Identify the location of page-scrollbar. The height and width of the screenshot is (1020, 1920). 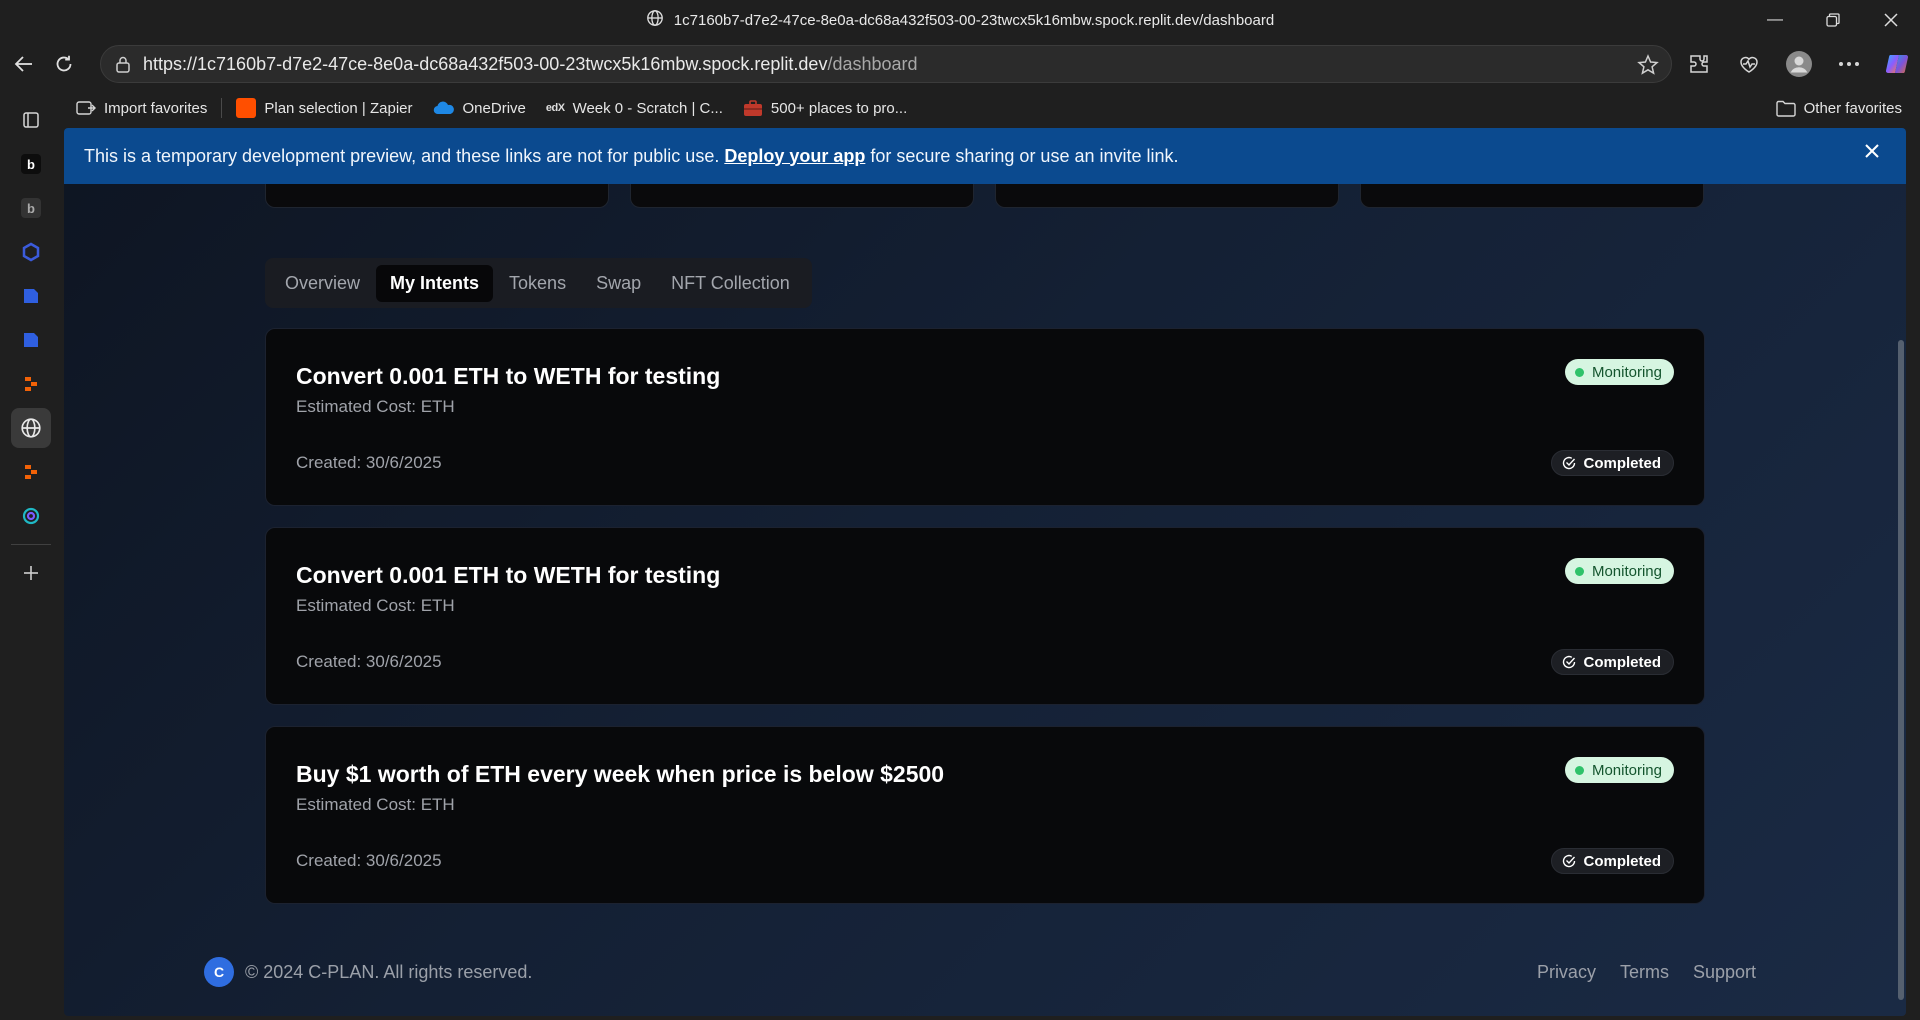
(1901, 572).